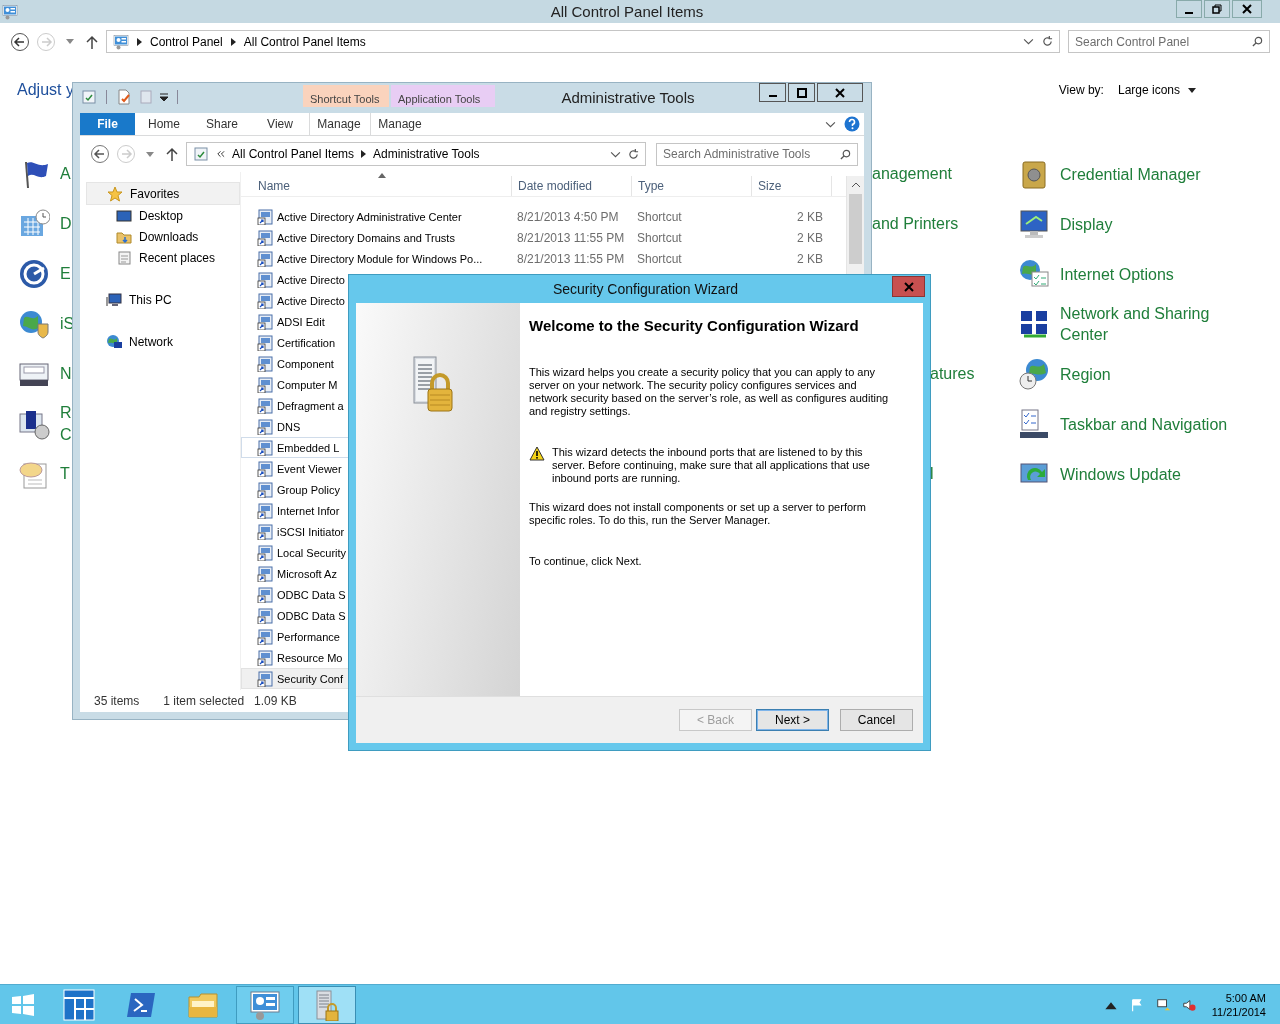 This screenshot has height=1024, width=1280. I want to click on clock-date: 11/21/2014, so click(1238, 1011).